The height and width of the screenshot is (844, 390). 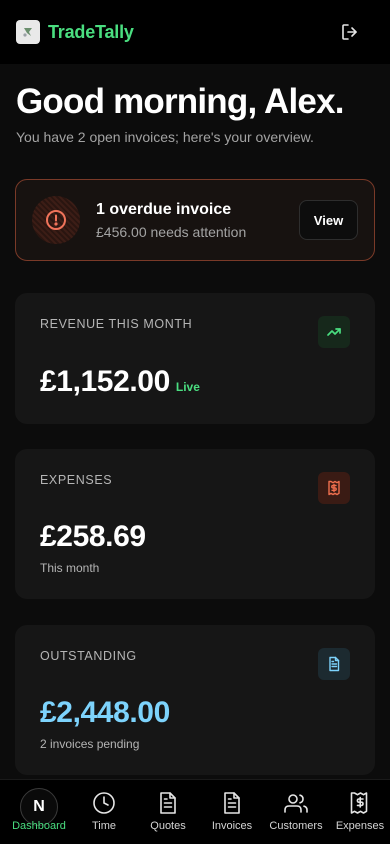 What do you see at coordinates (105, 712) in the screenshot?
I see `outstanding-value: £2,448.00` at bounding box center [105, 712].